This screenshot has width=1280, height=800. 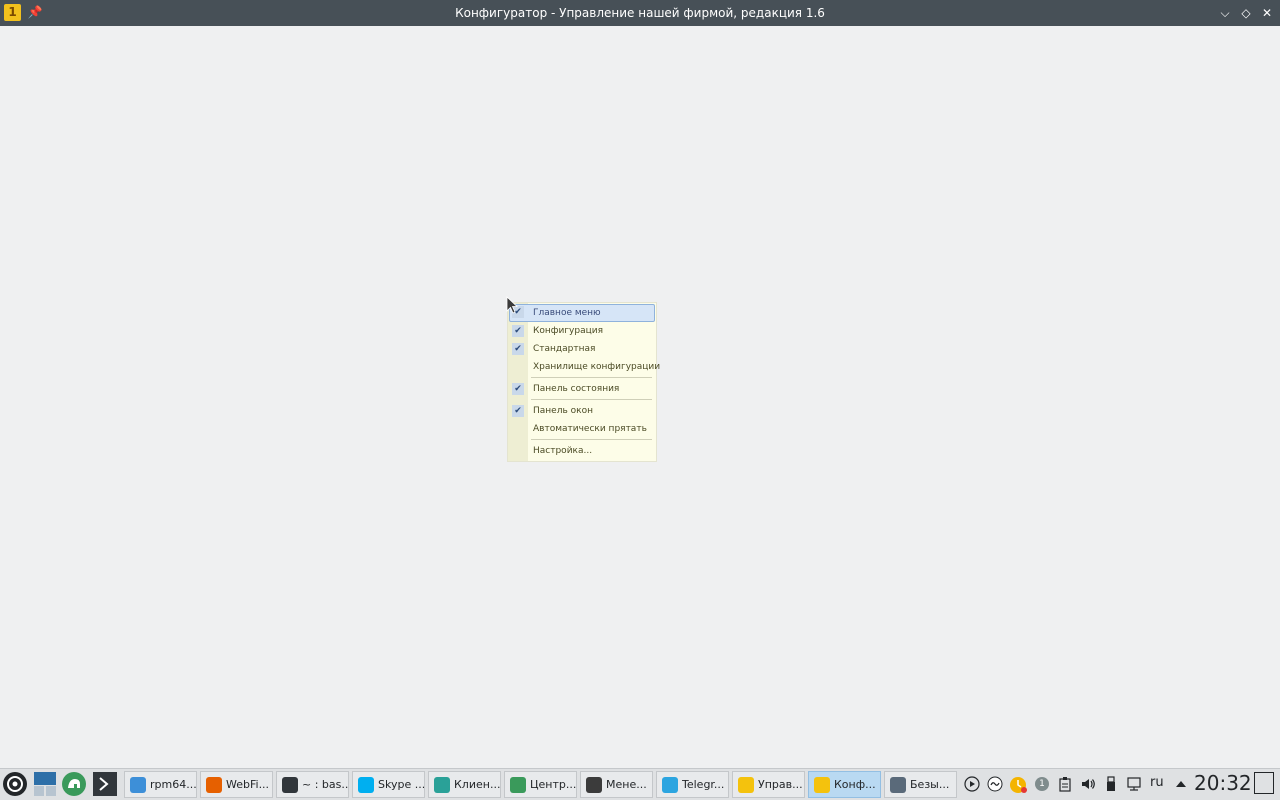 I want to click on menu-item-standard: ✔ Стандартная, so click(x=582, y=349).